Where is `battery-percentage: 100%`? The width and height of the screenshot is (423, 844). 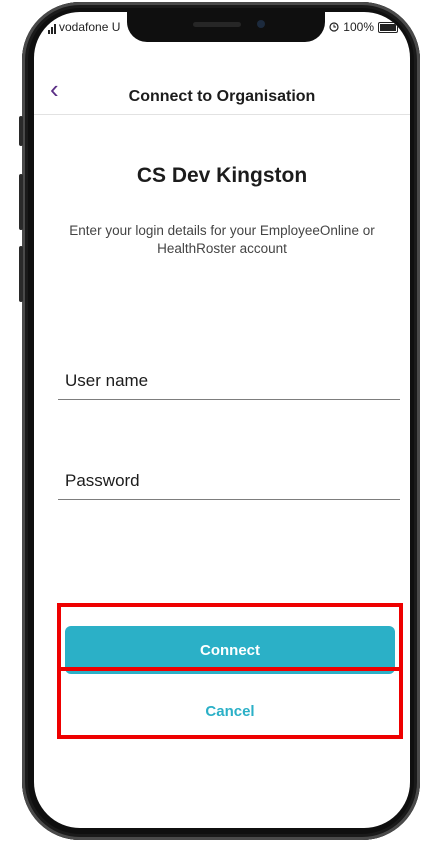 battery-percentage: 100% is located at coordinates (358, 27).